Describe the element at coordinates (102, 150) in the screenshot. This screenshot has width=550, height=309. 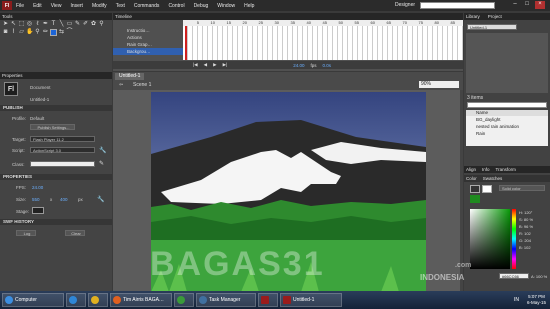
I see `wrench-icon: 🔧` at that location.